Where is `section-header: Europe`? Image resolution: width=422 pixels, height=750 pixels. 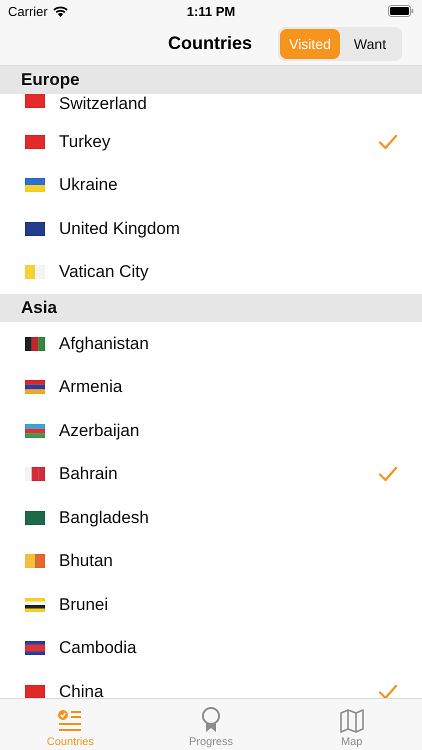 section-header: Europe is located at coordinates (211, 80).